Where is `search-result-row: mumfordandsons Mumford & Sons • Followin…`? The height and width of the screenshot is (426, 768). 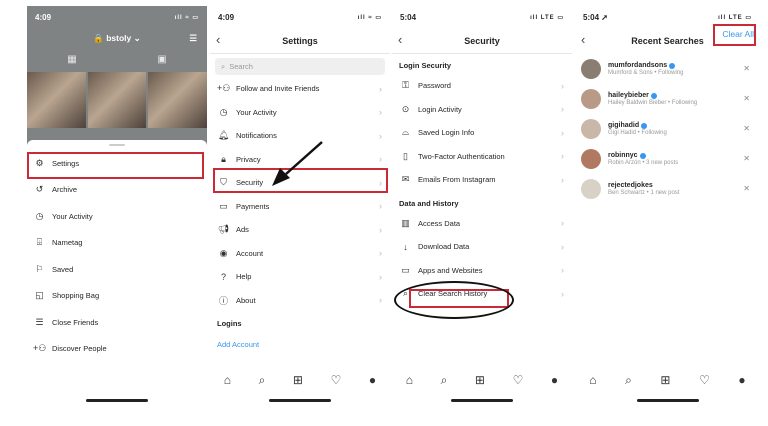
search-result-row: mumfordandsons Mumford & Sons • Followin… is located at coordinates (667, 69).